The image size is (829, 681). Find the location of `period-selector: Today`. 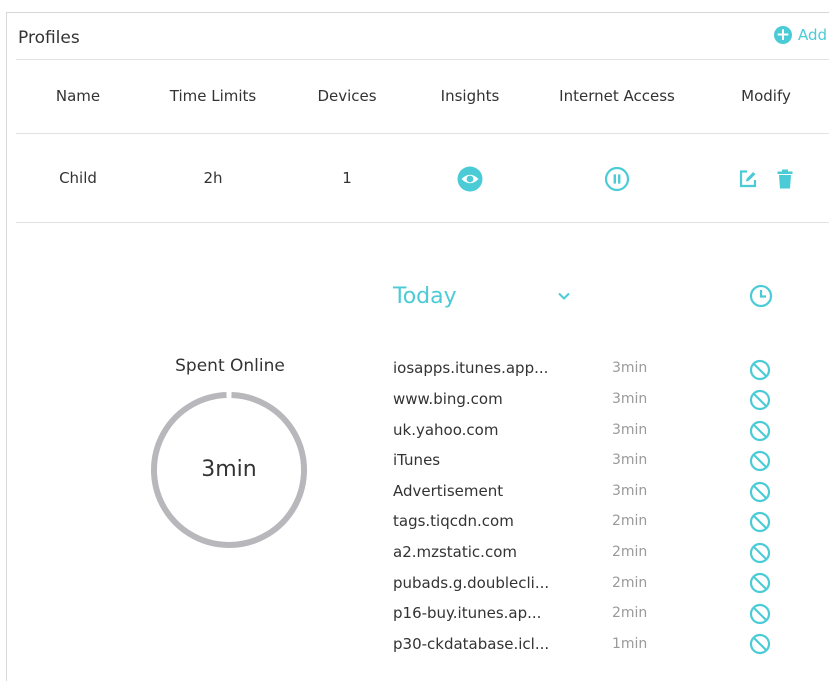

period-selector: Today is located at coordinates (425, 296).